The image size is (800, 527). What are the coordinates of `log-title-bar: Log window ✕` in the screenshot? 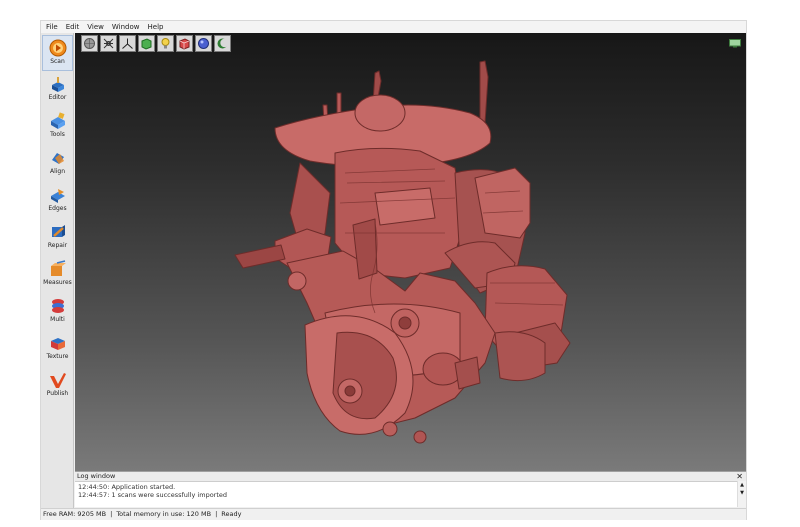 It's located at (410, 477).